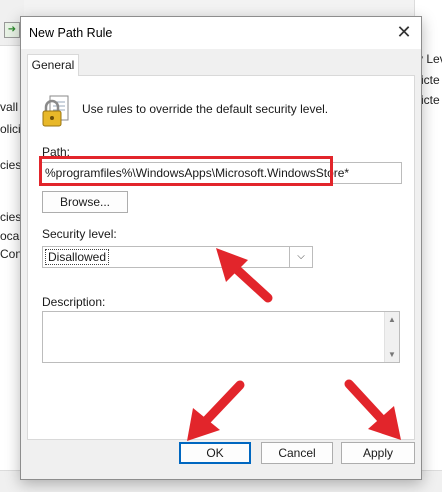 The height and width of the screenshot is (492, 442). I want to click on title-bar: New Path Rule ✕, so click(221, 33).